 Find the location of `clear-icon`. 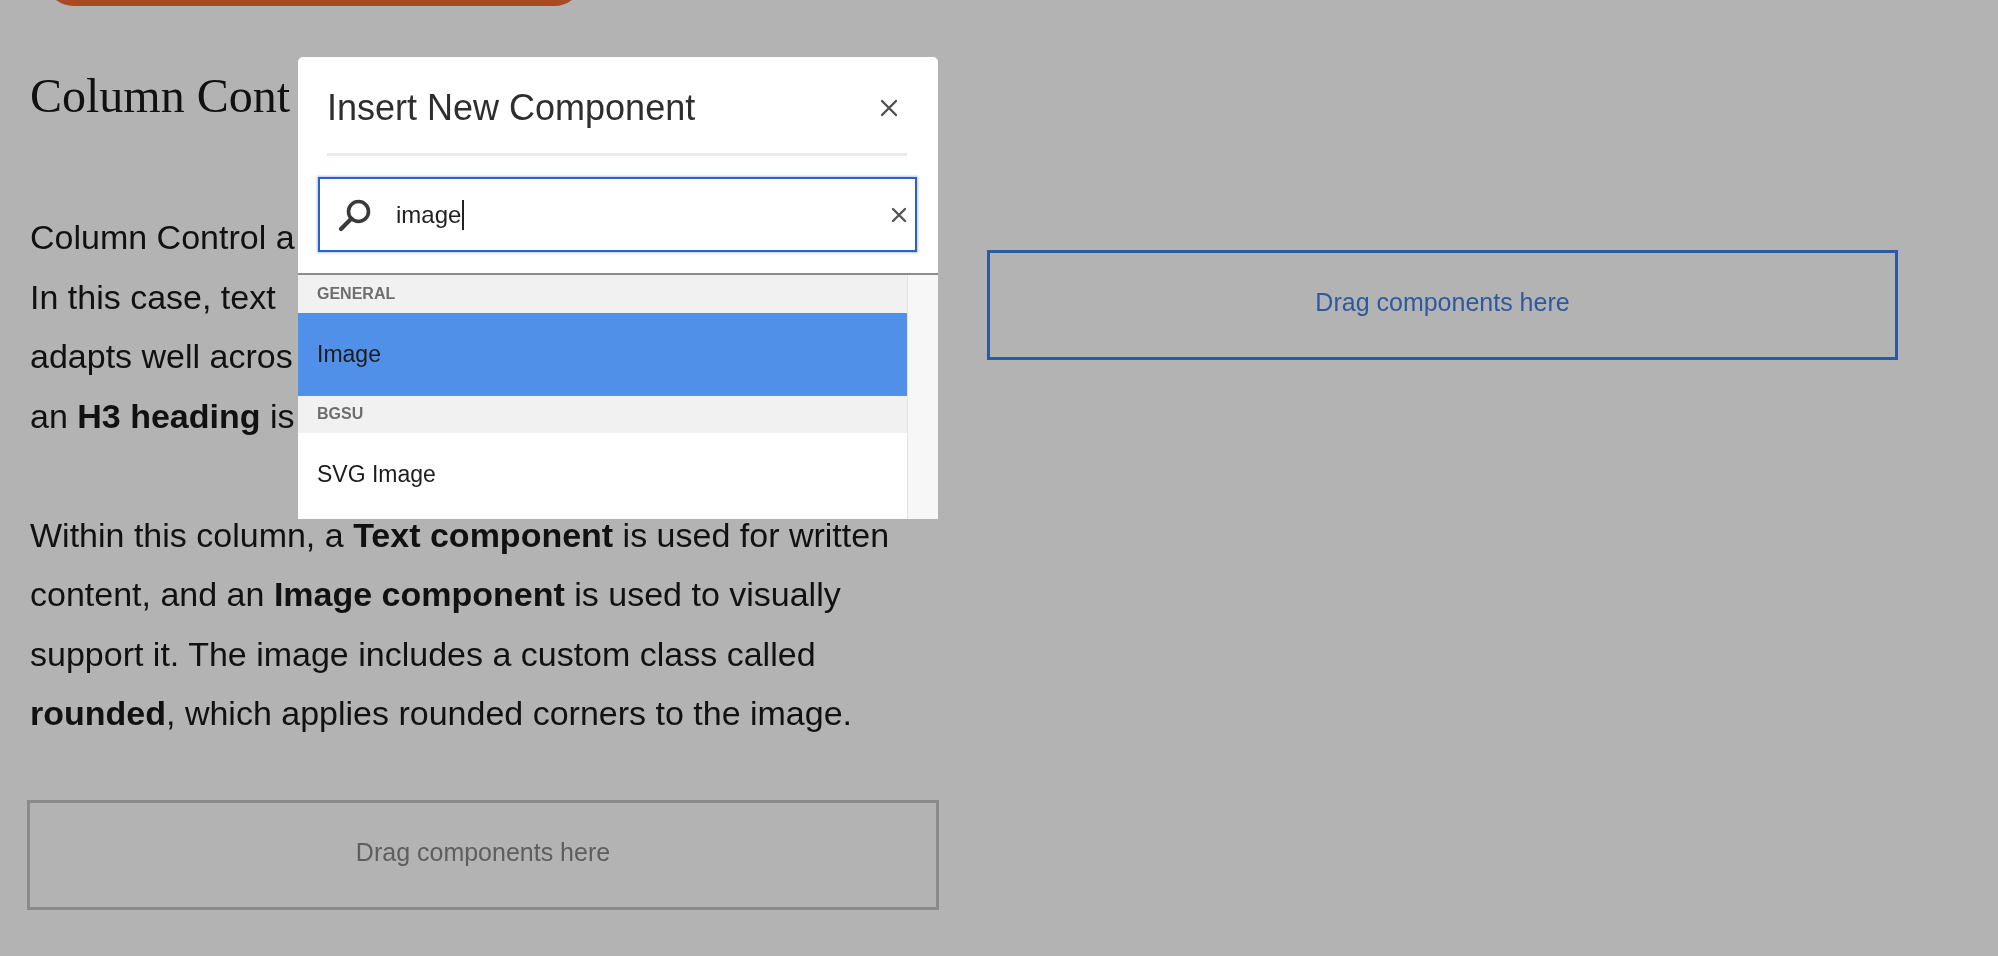

clear-icon is located at coordinates (899, 214).